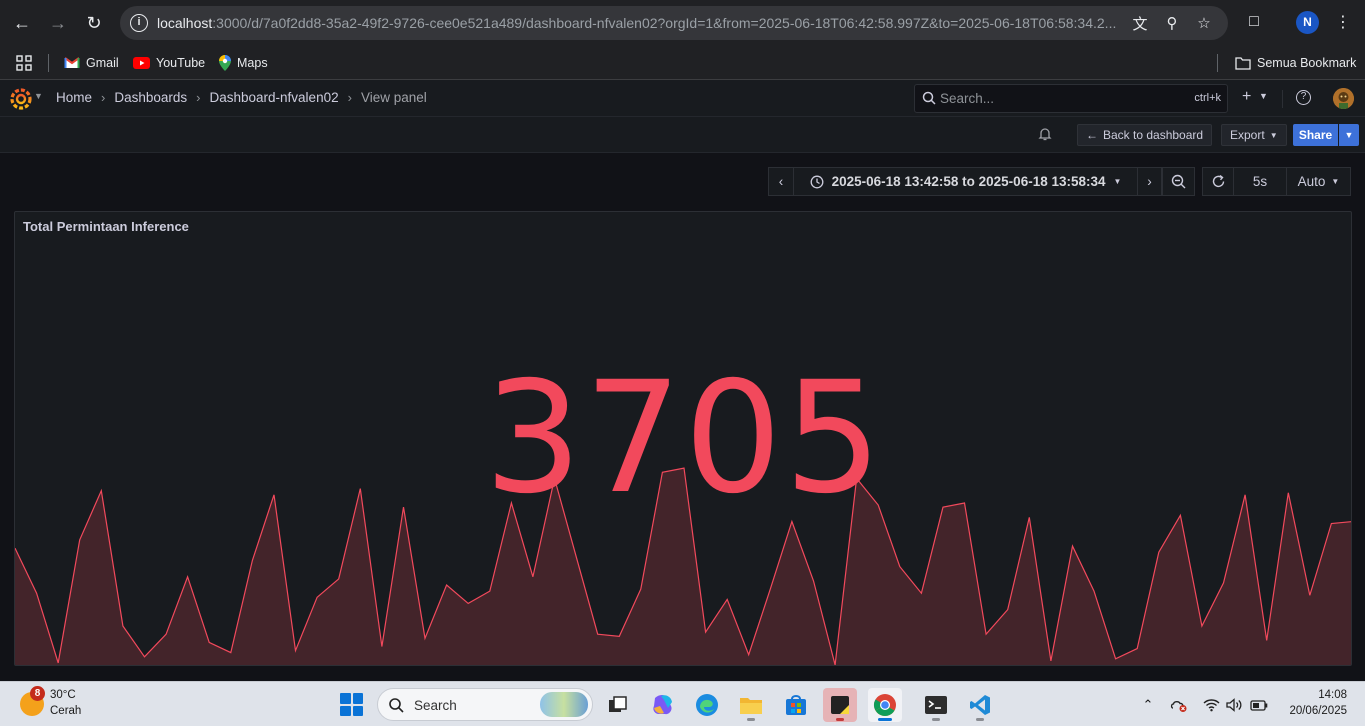  I want to click on export-button: Export ▼, so click(1254, 135).